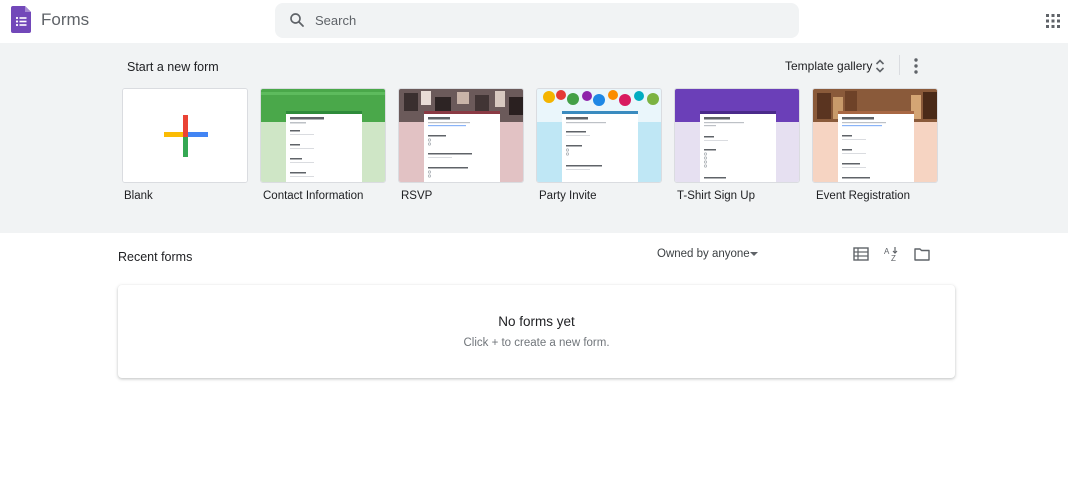  What do you see at coordinates (893, 258) in the screenshot?
I see `svg-text: Z` at bounding box center [893, 258].